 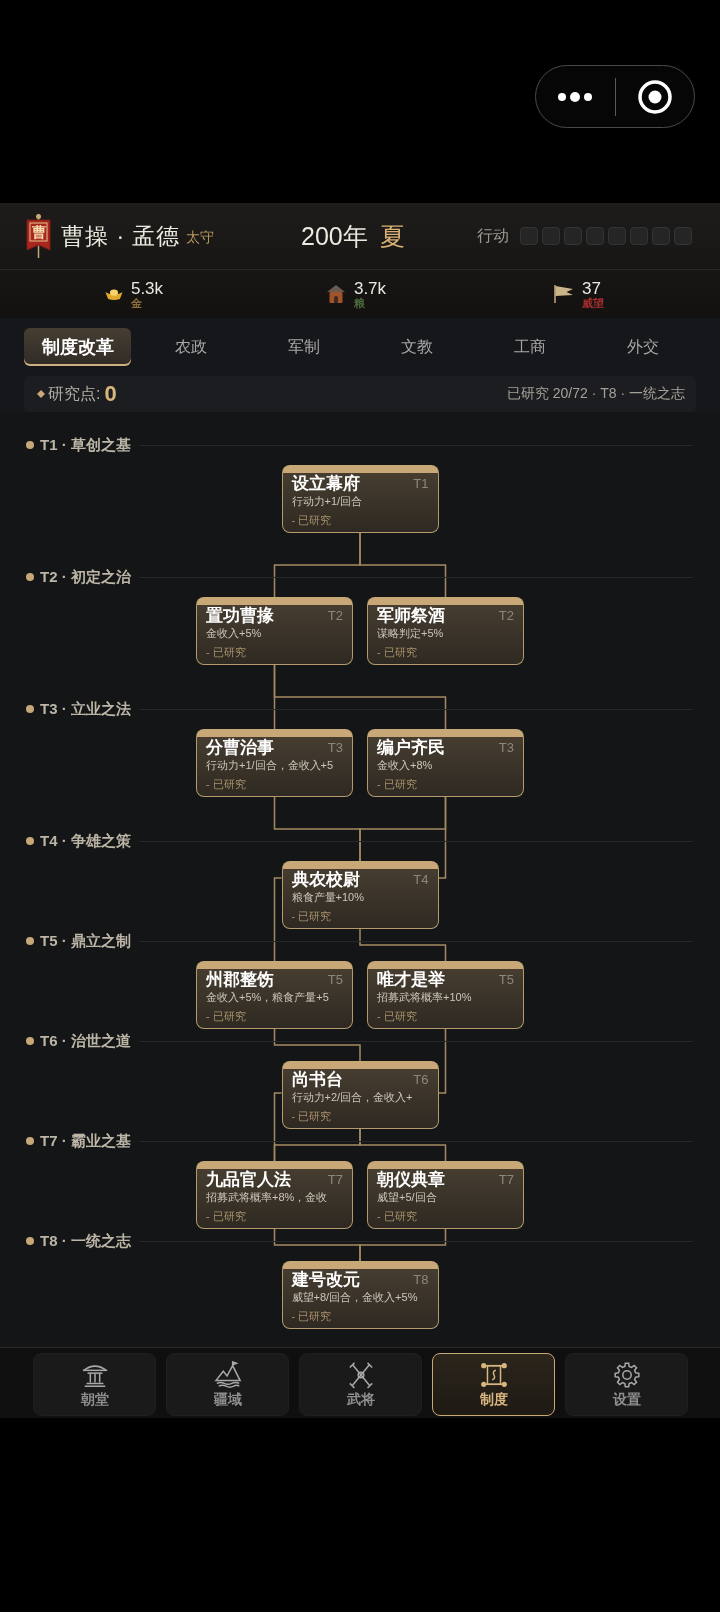 What do you see at coordinates (445, 1195) in the screenshot?
I see `tech-card: 朝仪典章 T7 威望+5/回合 - 已研究` at bounding box center [445, 1195].